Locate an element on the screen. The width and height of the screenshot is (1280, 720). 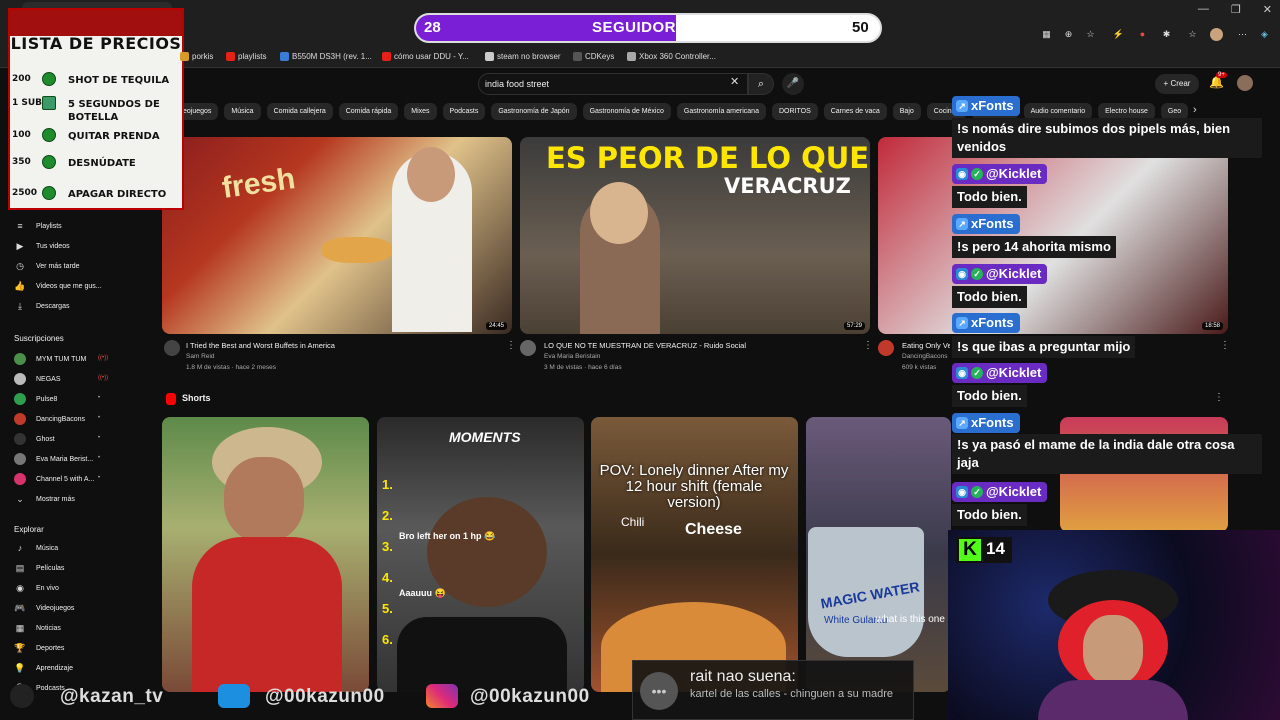
notifications-bell-icon: 🔔 9+ is located at coordinates (1218, 80).